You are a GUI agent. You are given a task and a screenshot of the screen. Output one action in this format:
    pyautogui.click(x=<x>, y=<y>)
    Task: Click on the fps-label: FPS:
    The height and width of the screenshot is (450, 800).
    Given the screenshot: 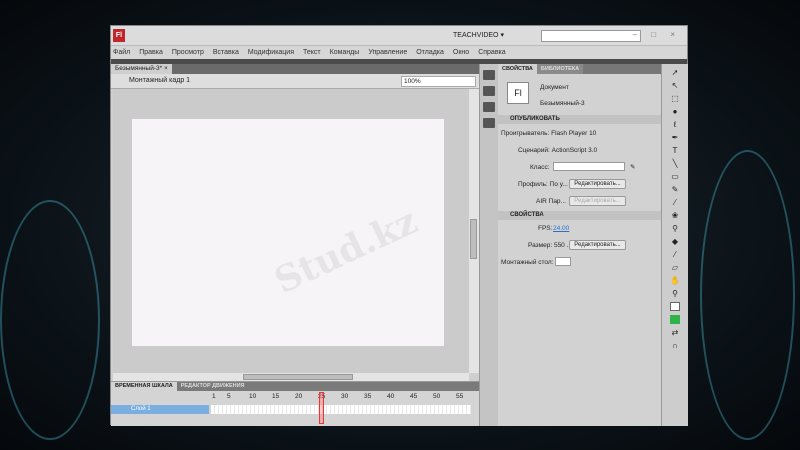 What is the action you would take?
    pyautogui.click(x=545, y=228)
    